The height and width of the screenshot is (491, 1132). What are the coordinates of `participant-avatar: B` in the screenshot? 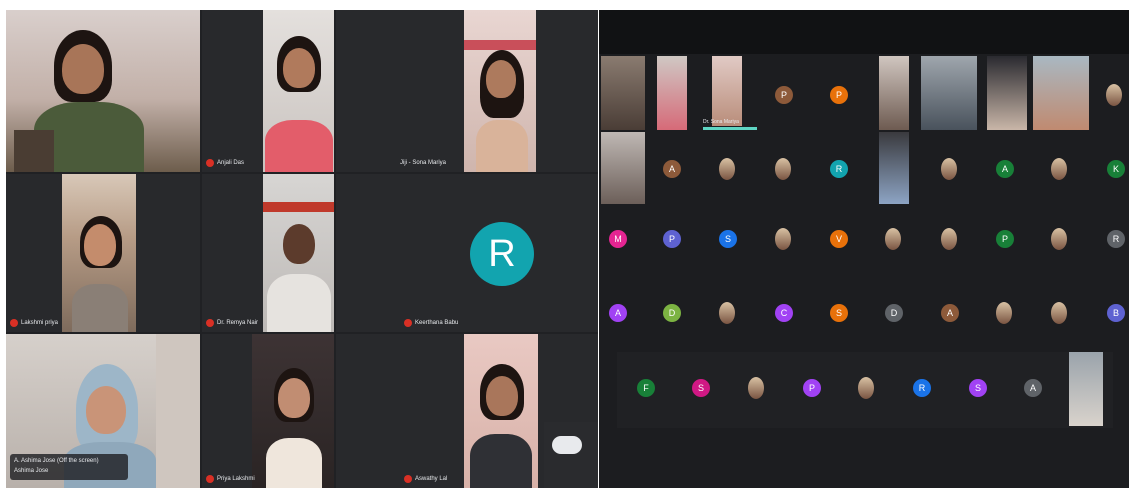 It's located at (1116, 313).